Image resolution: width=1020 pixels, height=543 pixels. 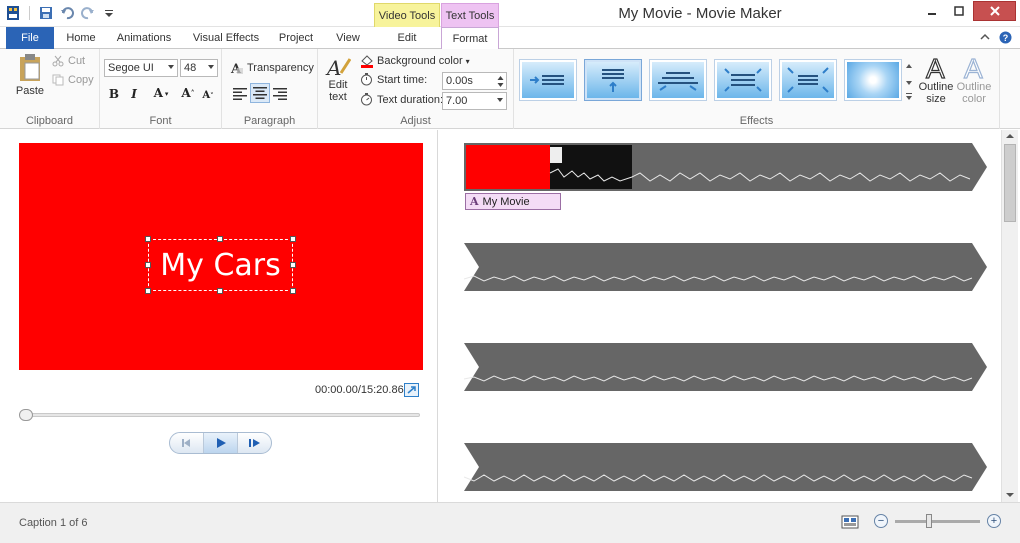 What do you see at coordinates (1010, 183) in the screenshot?
I see `scroll-thumb` at bounding box center [1010, 183].